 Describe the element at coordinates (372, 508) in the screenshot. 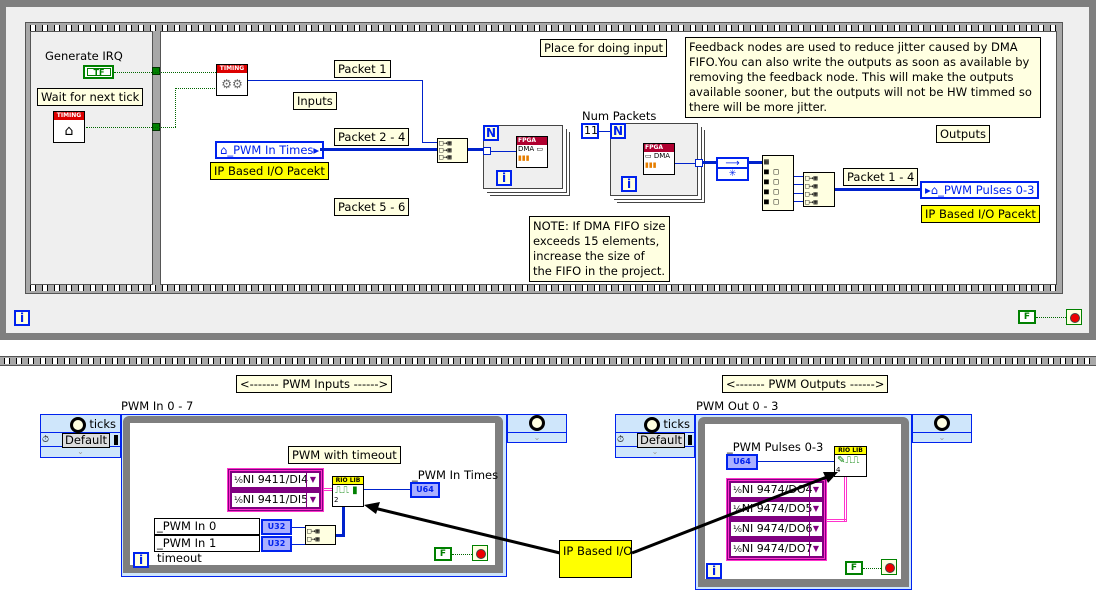

I see `arrowhead-input` at that location.